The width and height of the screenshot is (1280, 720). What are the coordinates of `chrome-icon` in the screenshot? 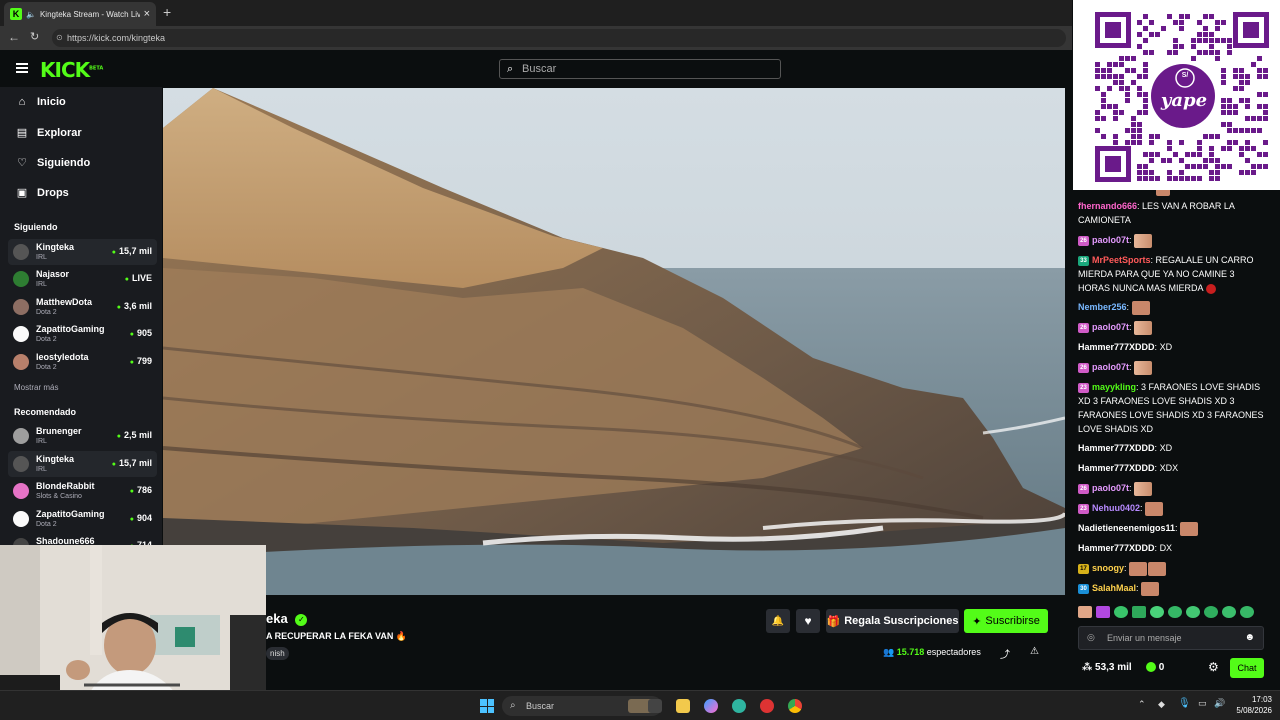 It's located at (795, 706).